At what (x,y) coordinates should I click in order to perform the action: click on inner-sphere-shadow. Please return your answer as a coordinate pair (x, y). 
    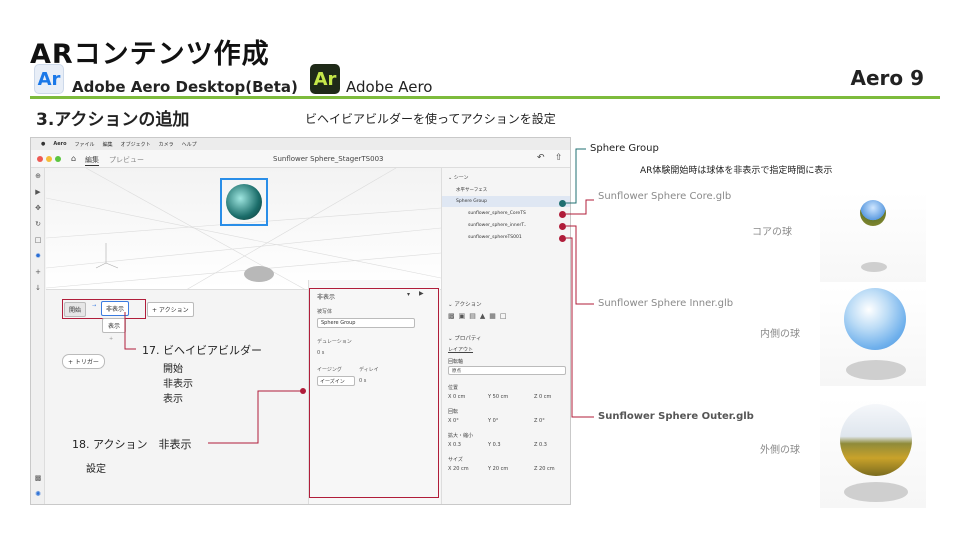
    Looking at the image, I should click on (876, 370).